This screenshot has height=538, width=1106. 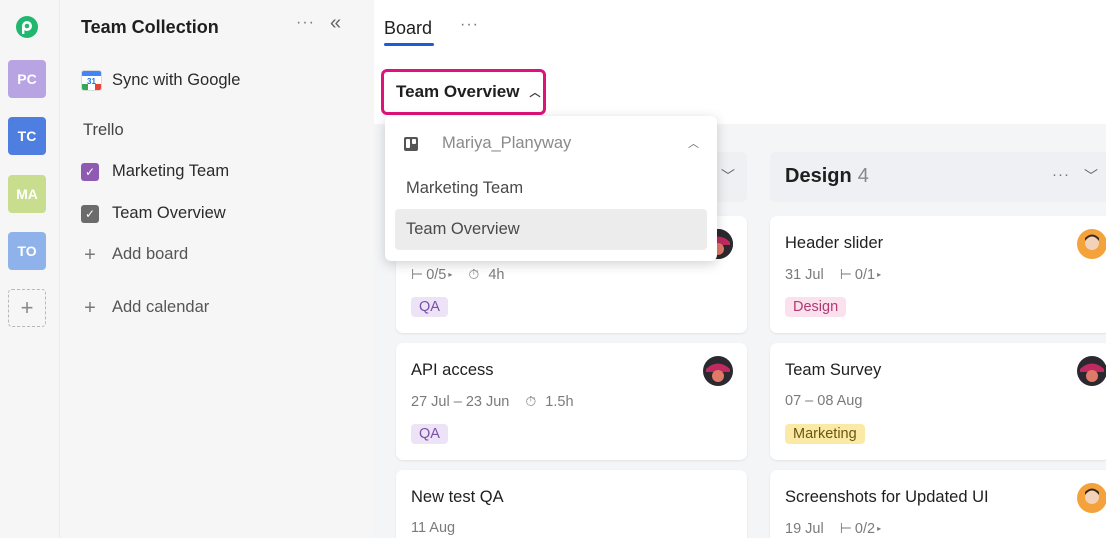 I want to click on board-selector-label: Team Overview, so click(x=458, y=91).